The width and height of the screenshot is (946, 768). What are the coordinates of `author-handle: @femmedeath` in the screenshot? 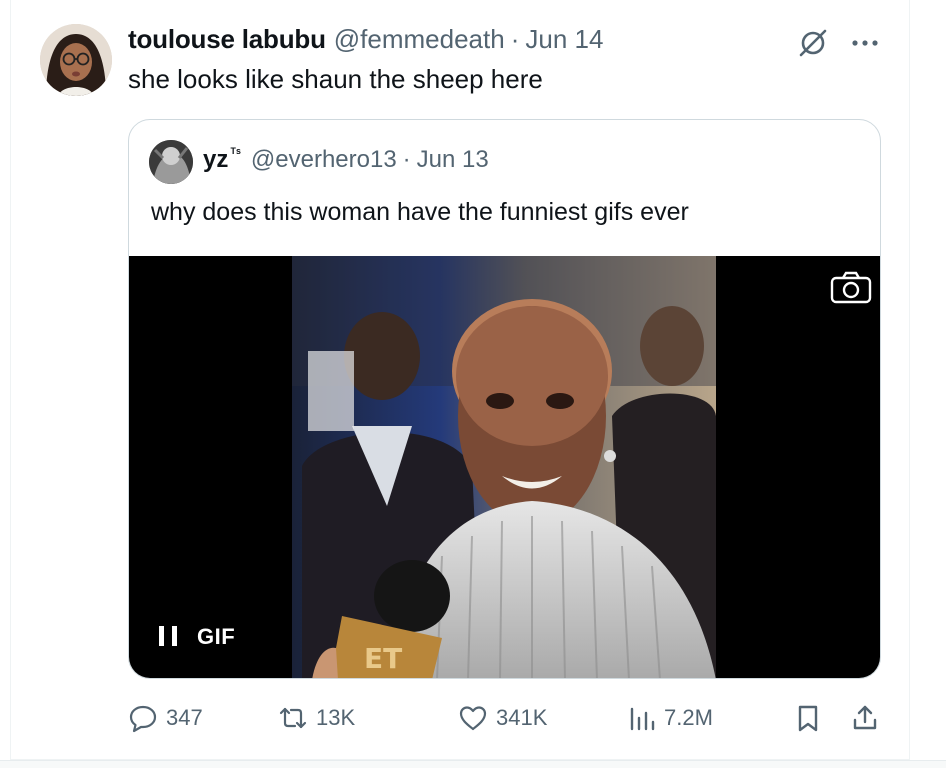 It's located at (419, 39).